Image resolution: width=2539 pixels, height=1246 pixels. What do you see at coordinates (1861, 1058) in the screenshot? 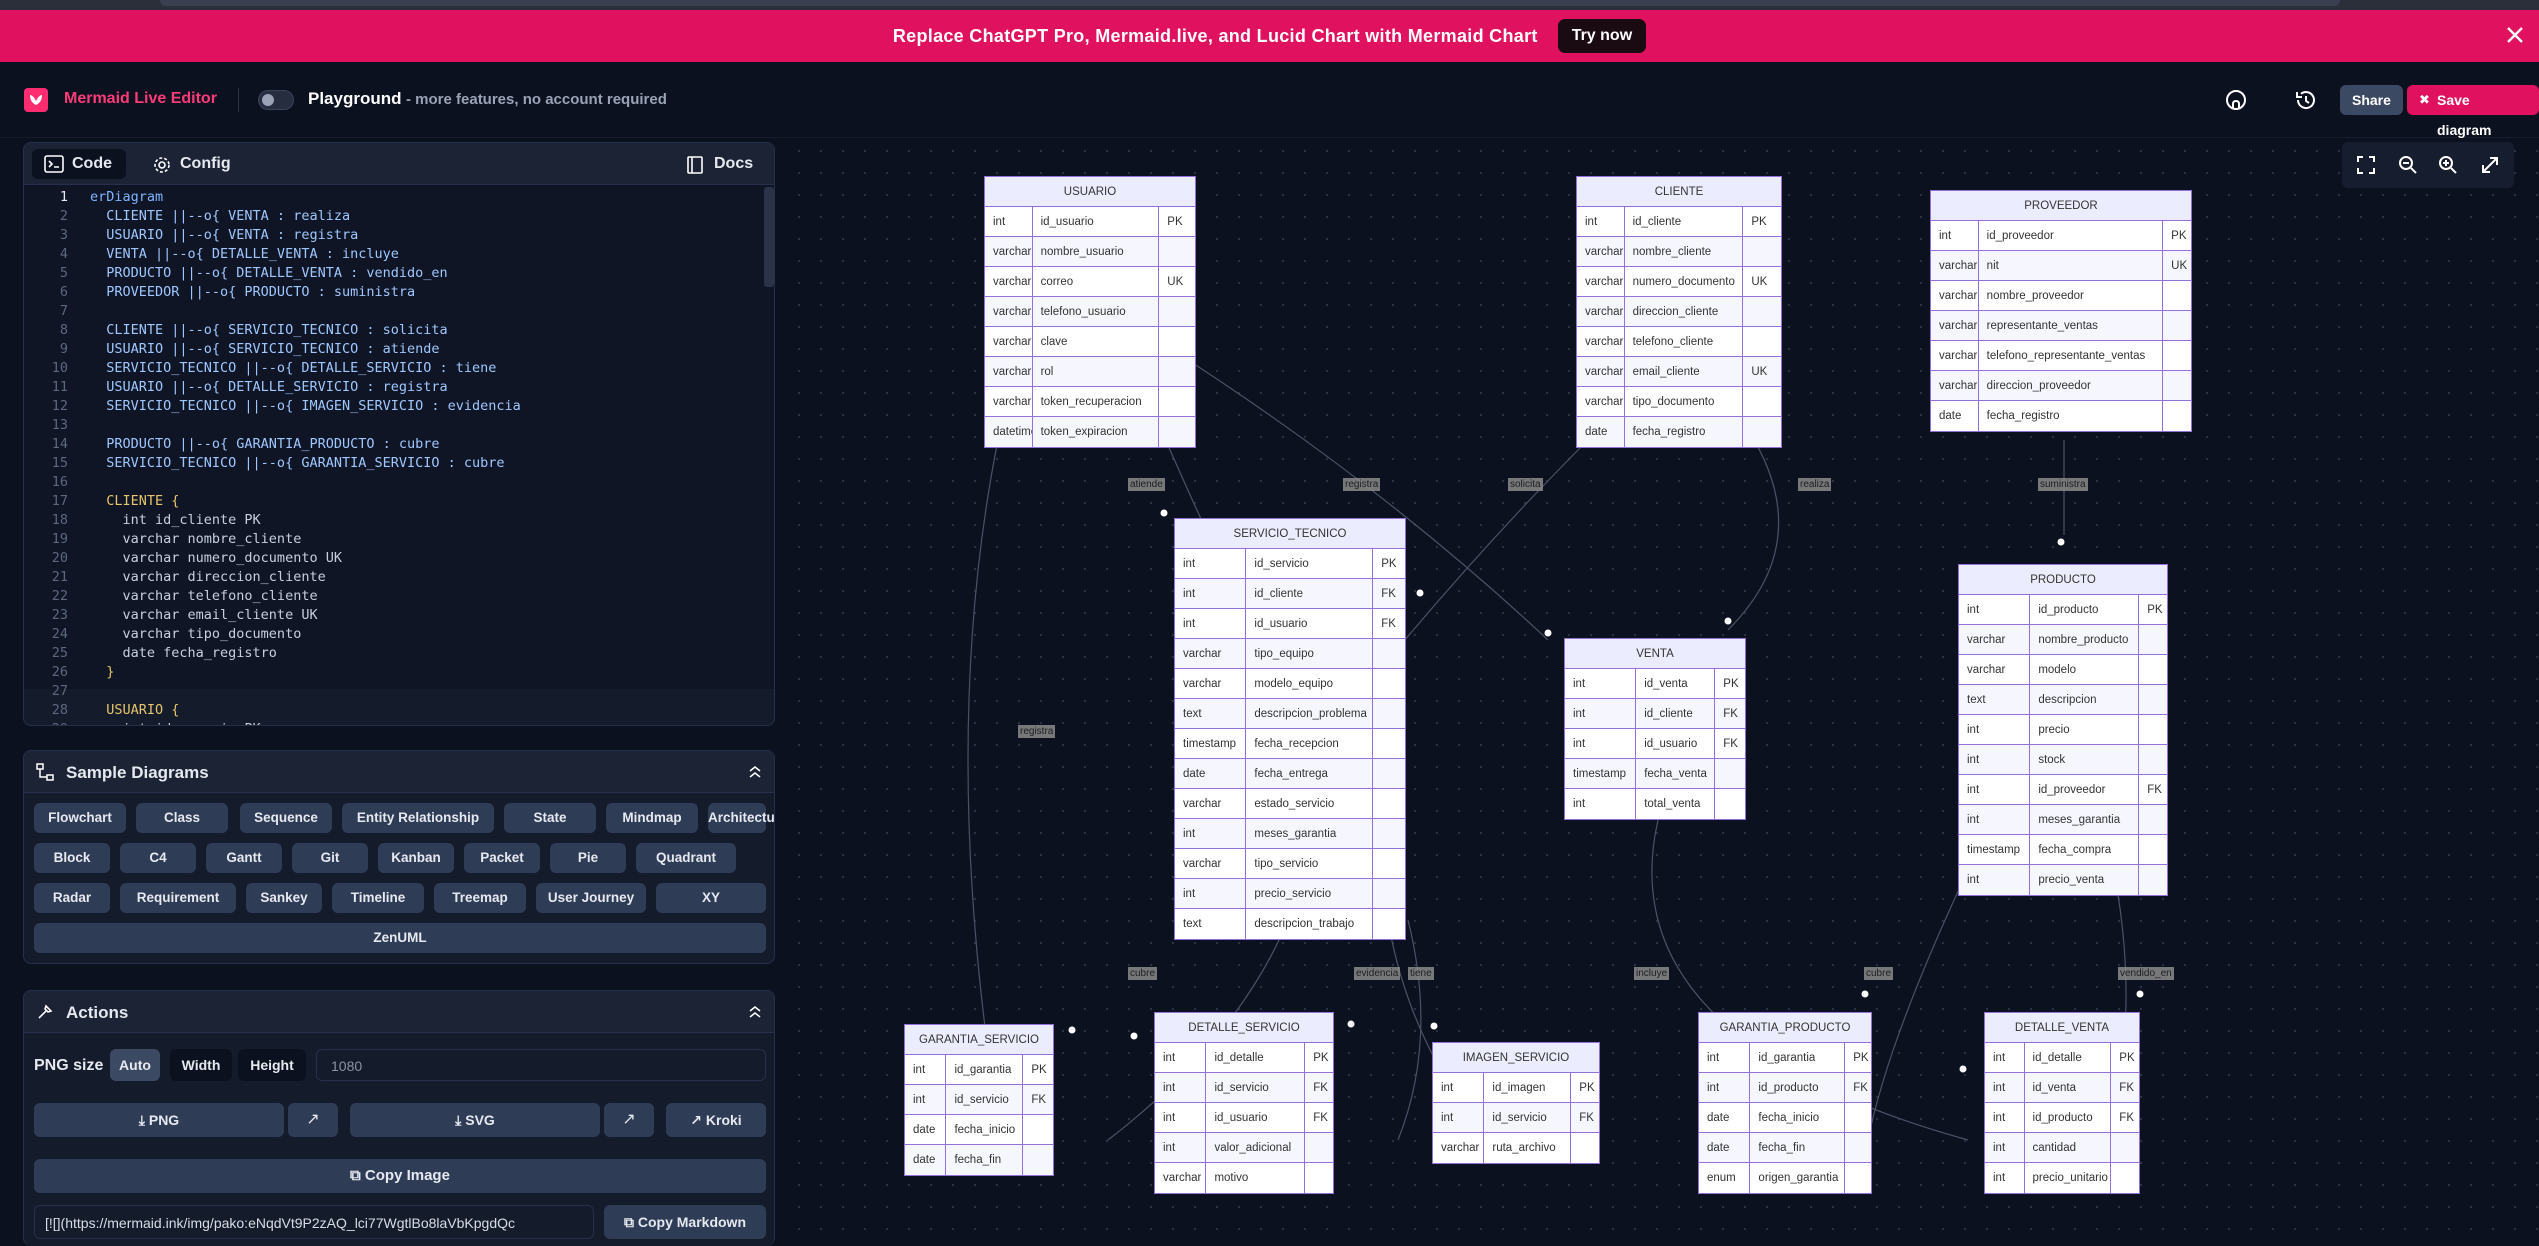
I see `attr-key: PK` at bounding box center [1861, 1058].